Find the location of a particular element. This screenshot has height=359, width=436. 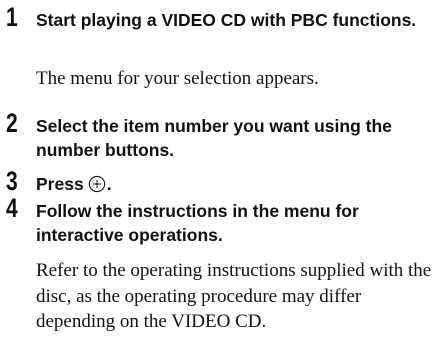

step-description: The menu for your selection appears. is located at coordinates (177, 78).